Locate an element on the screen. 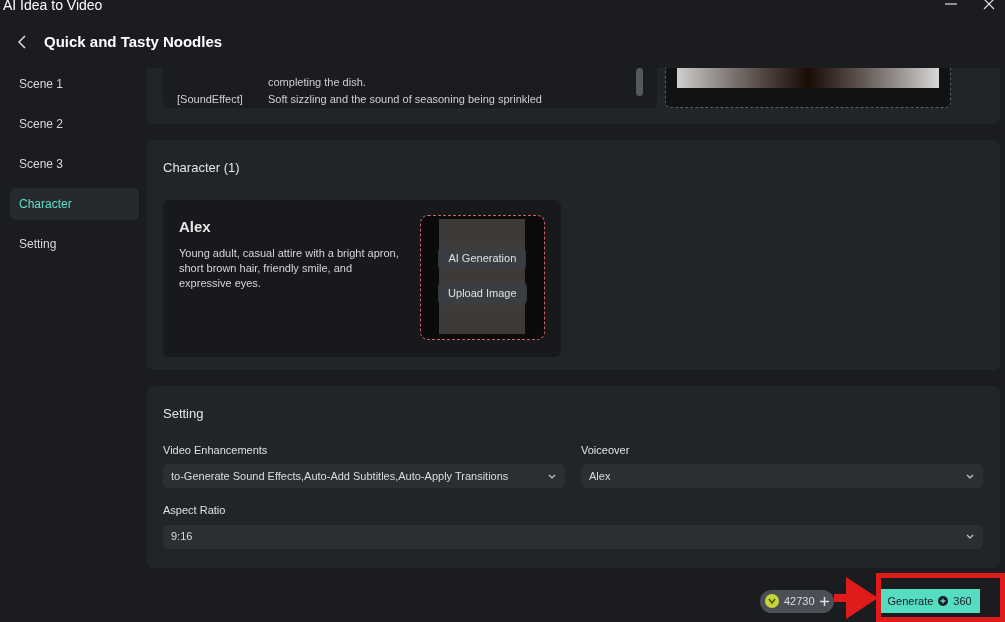 This screenshot has width=1005, height=622. sidebar-item: Scene 2 is located at coordinates (74, 124).